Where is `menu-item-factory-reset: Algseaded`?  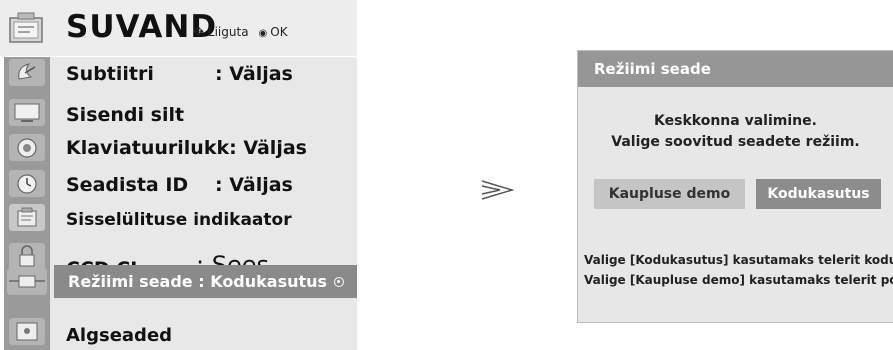 menu-item-factory-reset: Algseaded is located at coordinates (119, 335).